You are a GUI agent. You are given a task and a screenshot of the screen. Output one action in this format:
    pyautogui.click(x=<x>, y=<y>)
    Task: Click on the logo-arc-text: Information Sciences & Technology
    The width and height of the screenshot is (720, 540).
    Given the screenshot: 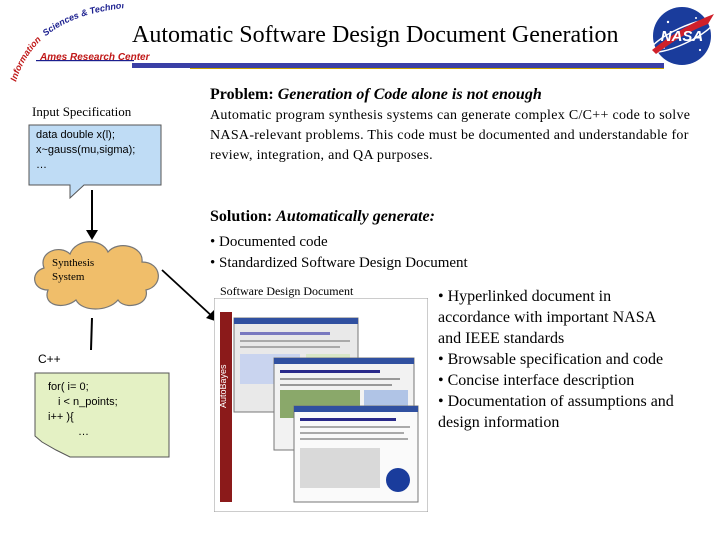 What is the action you would take?
    pyautogui.click(x=65, y=43)
    